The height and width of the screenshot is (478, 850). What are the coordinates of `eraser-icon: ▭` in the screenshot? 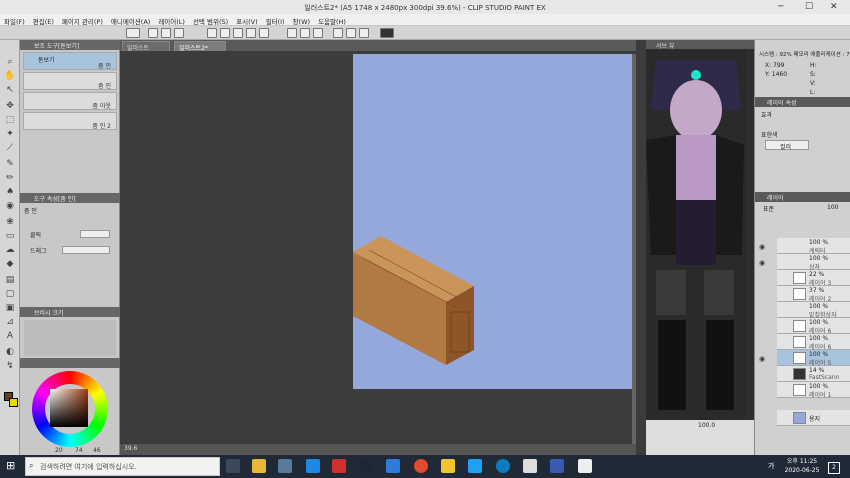 It's located at (10, 236).